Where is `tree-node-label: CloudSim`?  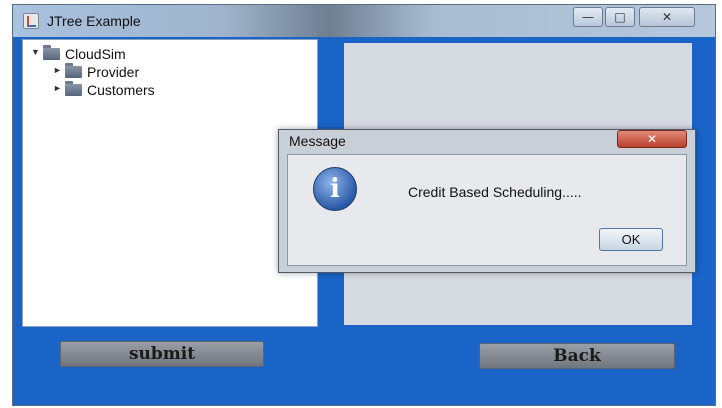 tree-node-label: CloudSim is located at coordinates (95, 54).